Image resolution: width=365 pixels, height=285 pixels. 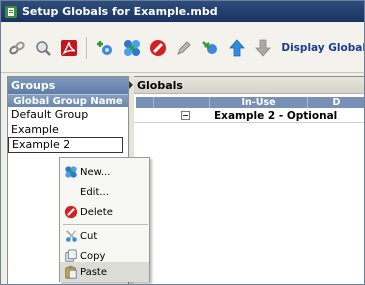 What do you see at coordinates (68, 85) in the screenshot?
I see `groups-pane-title: Groups` at bounding box center [68, 85].